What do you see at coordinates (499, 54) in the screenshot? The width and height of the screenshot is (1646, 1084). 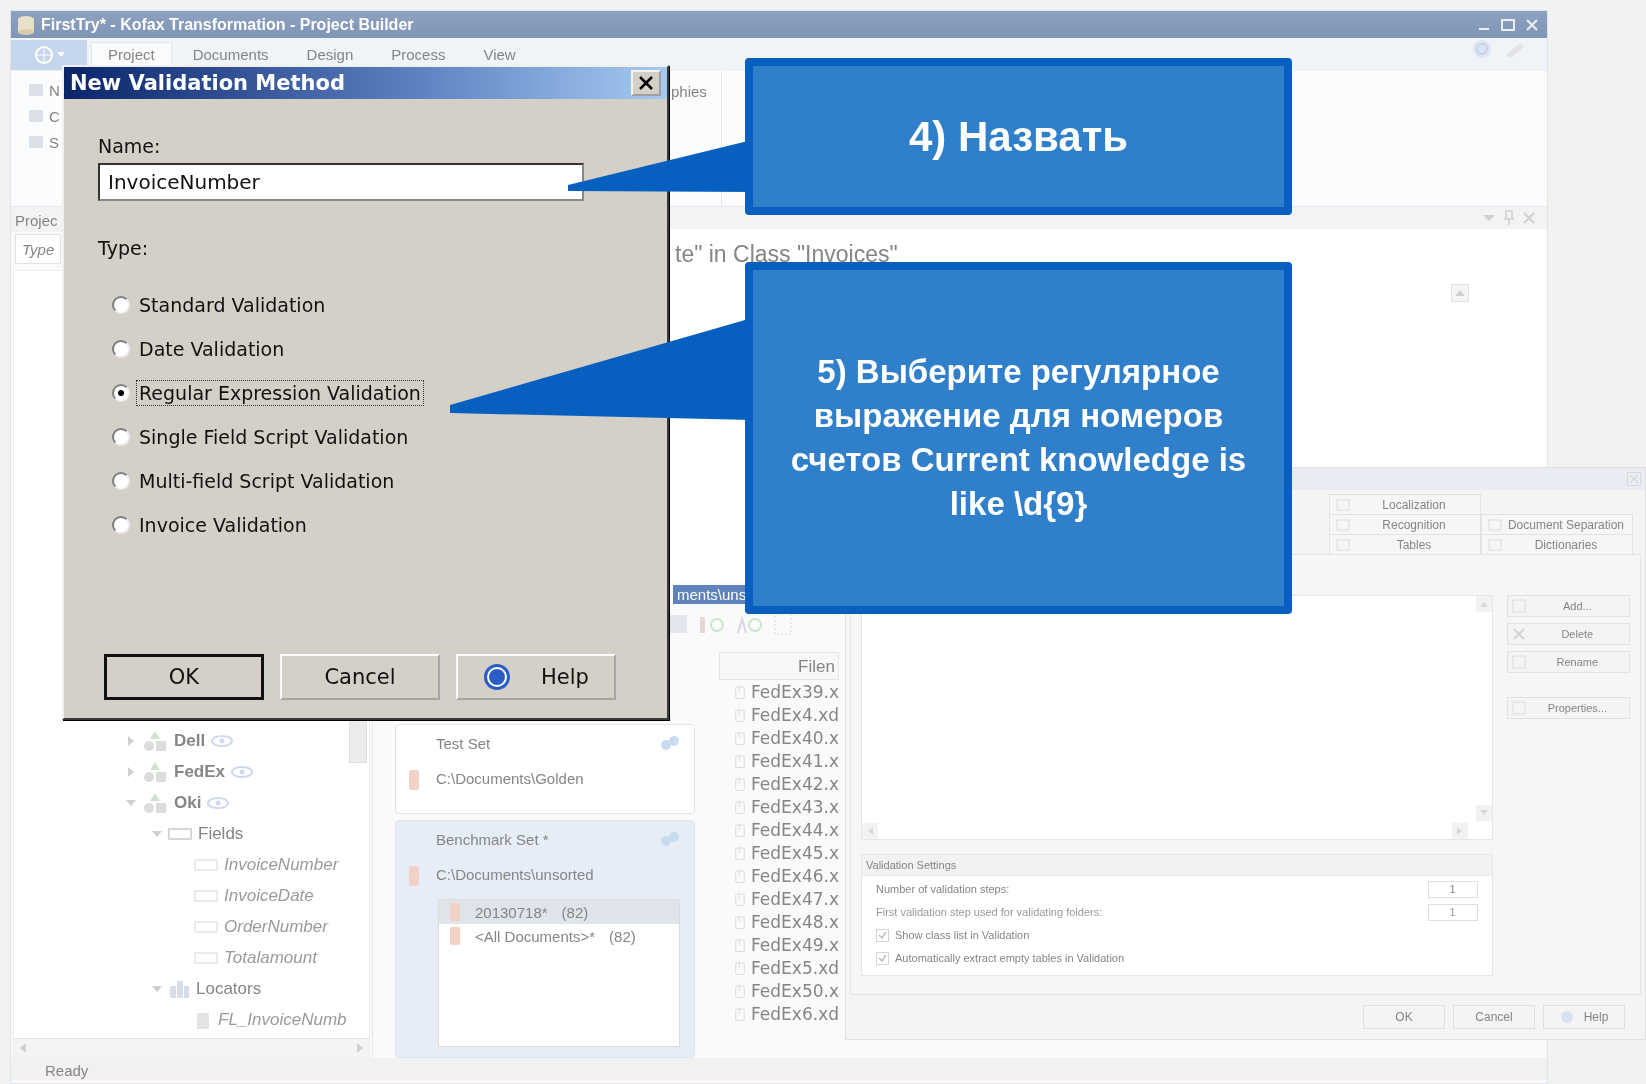 I see `ribbon-tab: View` at bounding box center [499, 54].